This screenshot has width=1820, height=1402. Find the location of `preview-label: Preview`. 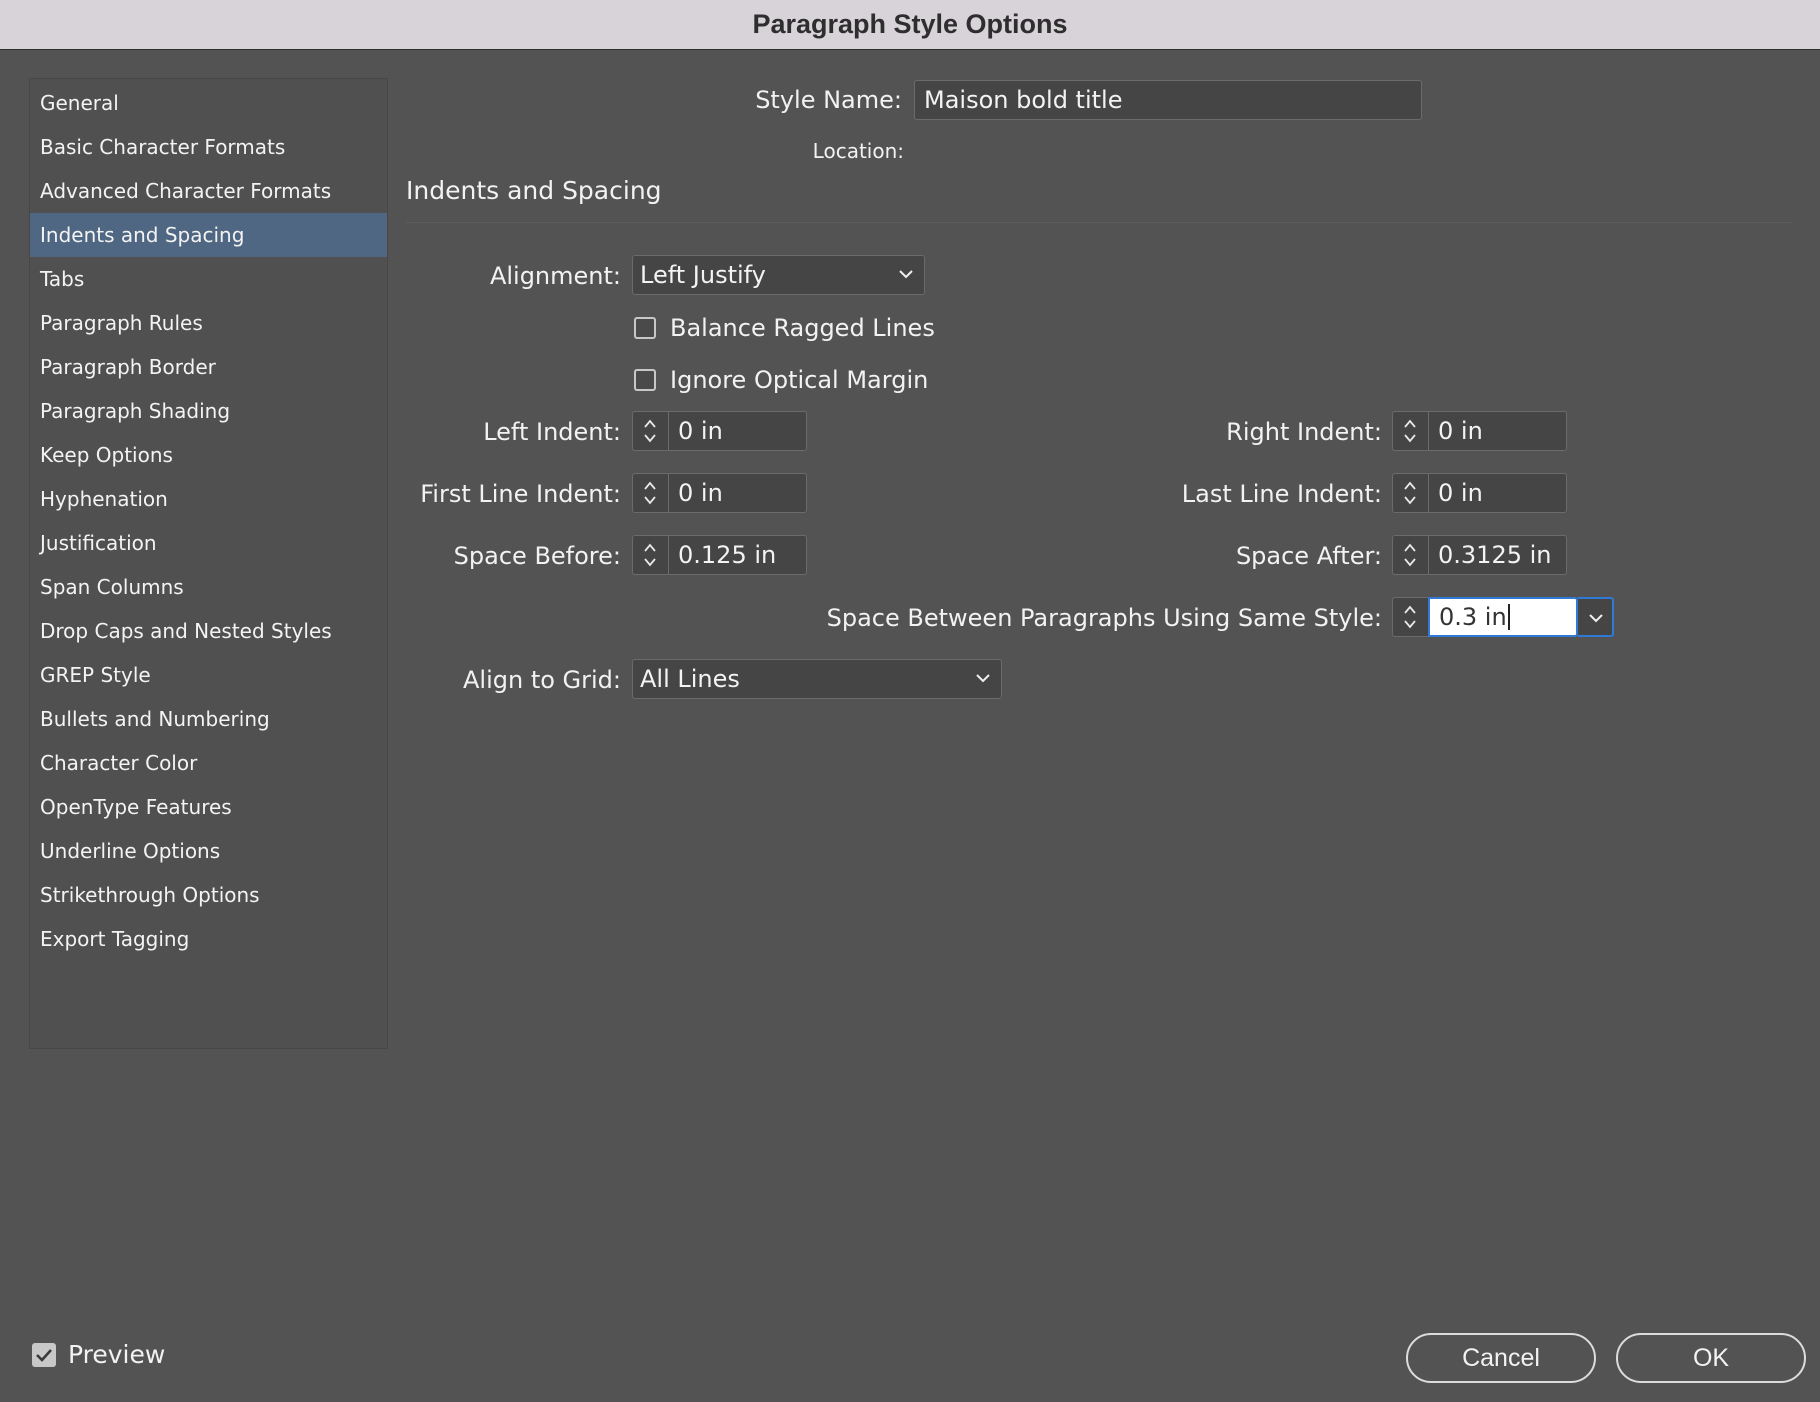

preview-label: Preview is located at coordinates (117, 1354).